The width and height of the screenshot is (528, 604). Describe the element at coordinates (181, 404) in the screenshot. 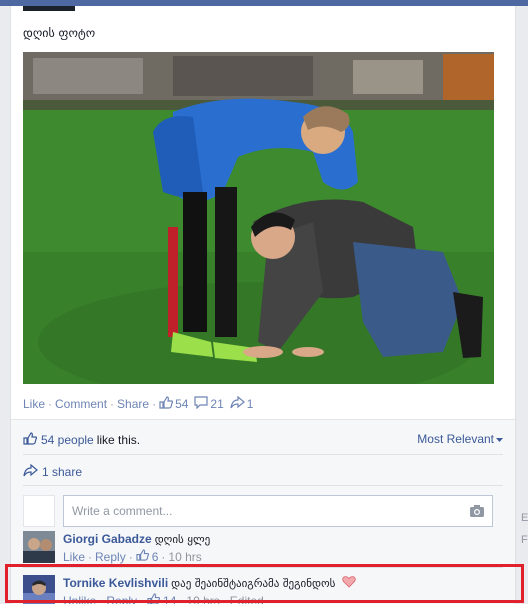

I see `like-count: 54` at that location.